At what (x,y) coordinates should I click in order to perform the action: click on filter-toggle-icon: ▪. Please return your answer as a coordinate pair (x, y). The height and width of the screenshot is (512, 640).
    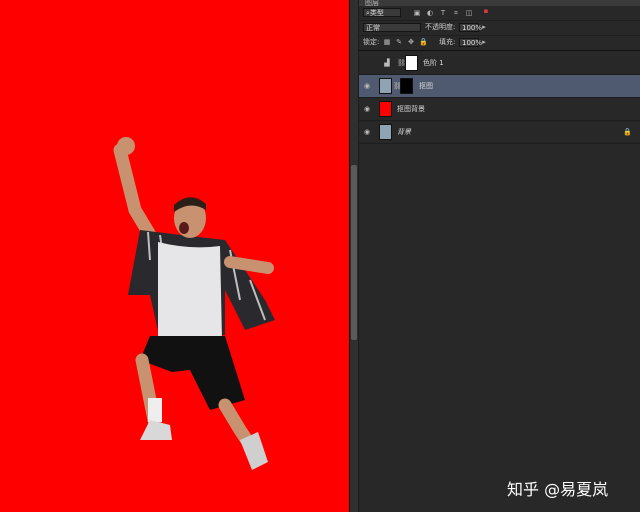
    Looking at the image, I should click on (486, 11).